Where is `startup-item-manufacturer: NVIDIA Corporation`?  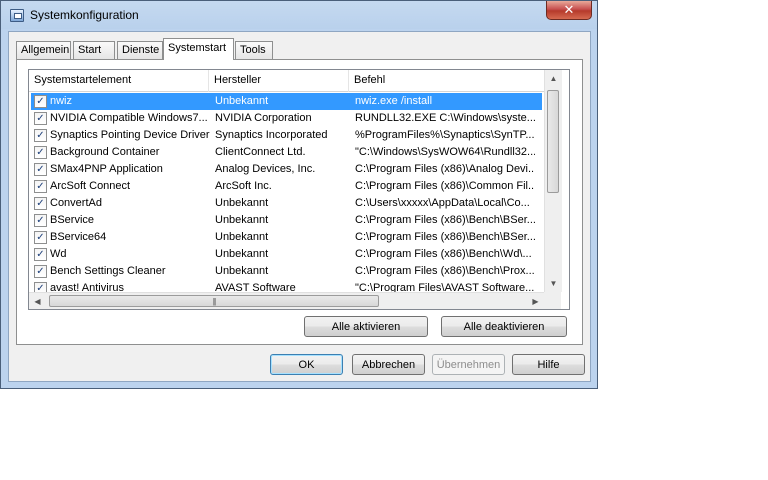
startup-item-manufacturer: NVIDIA Corporation is located at coordinates (263, 118).